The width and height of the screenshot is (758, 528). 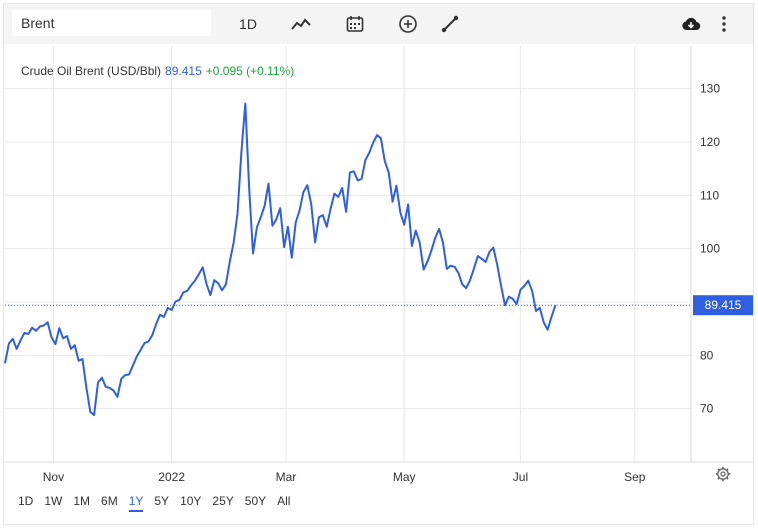 I want to click on range-1y: 1Y, so click(x=136, y=502).